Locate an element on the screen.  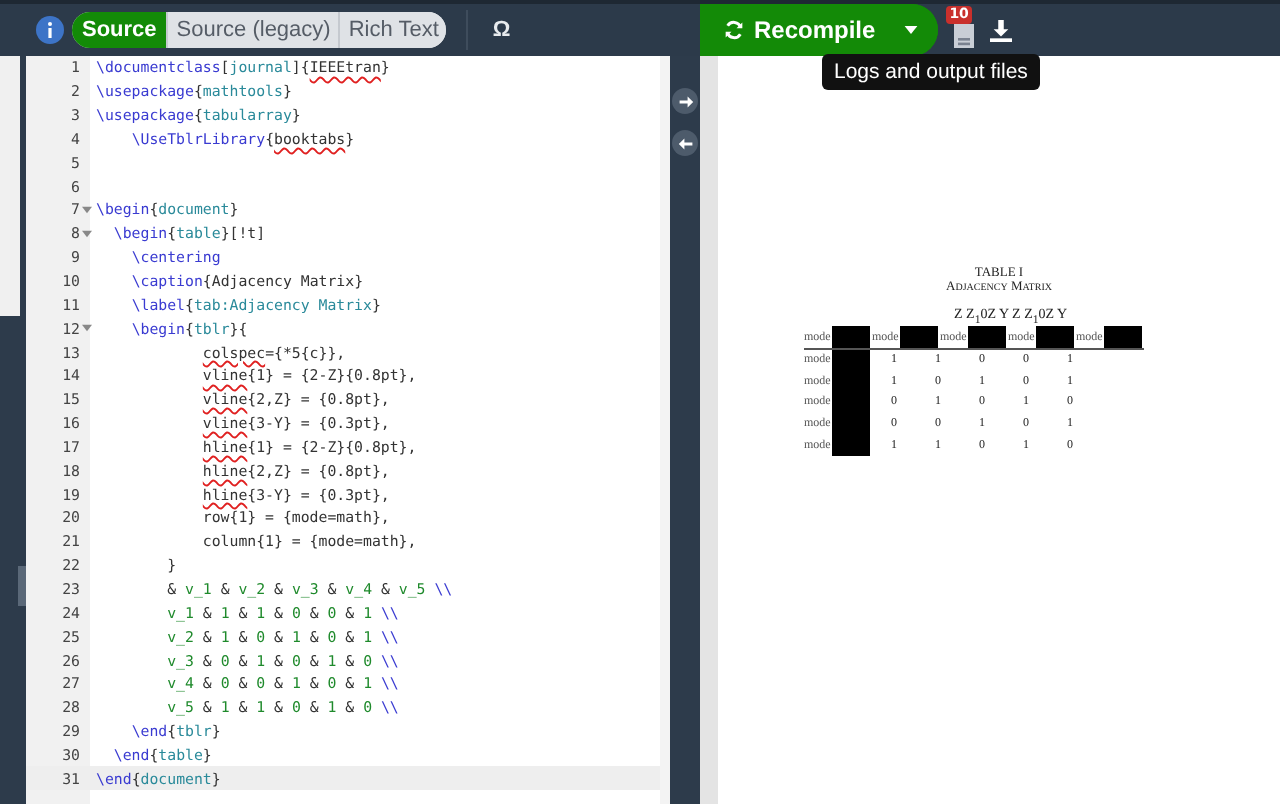
document-icon is located at coordinates (963, 36).